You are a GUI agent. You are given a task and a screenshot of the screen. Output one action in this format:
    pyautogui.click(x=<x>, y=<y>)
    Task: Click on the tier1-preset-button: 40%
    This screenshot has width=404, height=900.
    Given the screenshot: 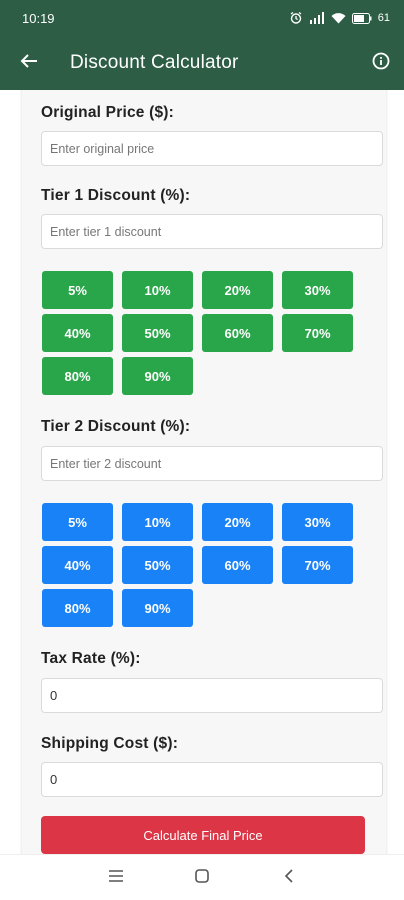 What is the action you would take?
    pyautogui.click(x=77, y=333)
    